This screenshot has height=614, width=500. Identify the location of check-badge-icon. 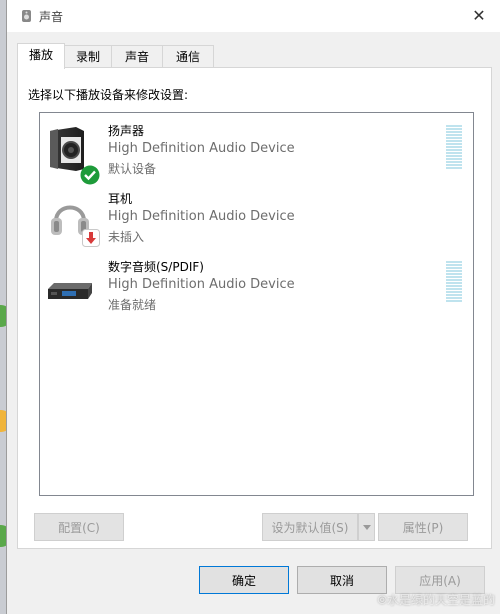
(90, 175).